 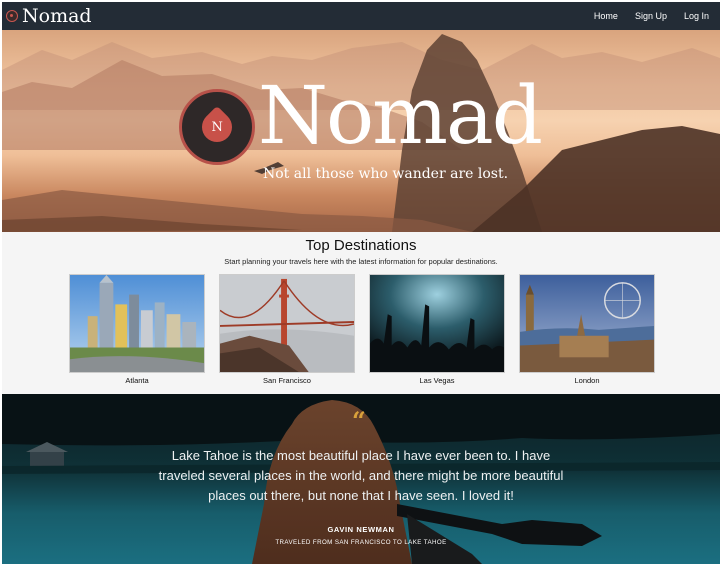 I want to click on concert-crowd-image, so click(x=437, y=323).